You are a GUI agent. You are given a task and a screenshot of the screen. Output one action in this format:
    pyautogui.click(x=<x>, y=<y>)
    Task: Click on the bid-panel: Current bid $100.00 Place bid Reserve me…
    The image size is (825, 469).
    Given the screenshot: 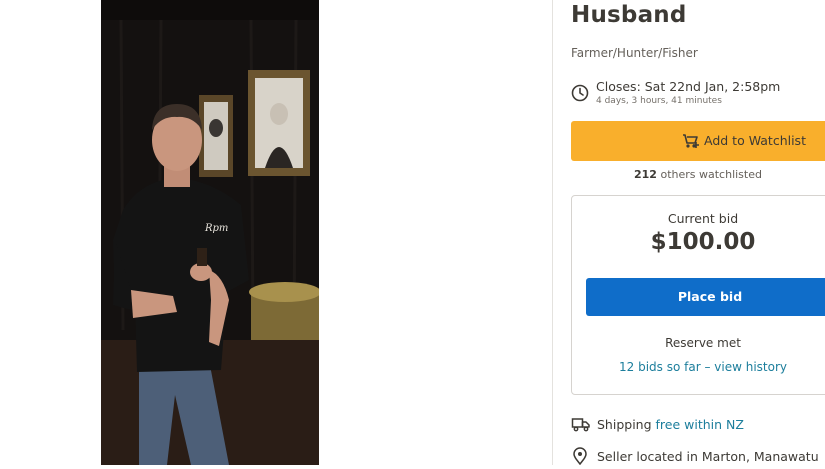 What is the action you would take?
    pyautogui.click(x=698, y=295)
    